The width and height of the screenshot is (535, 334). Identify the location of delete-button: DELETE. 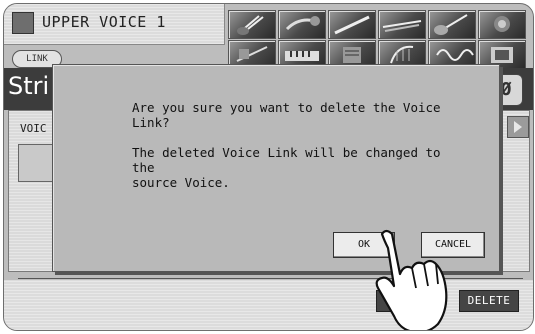
(489, 301).